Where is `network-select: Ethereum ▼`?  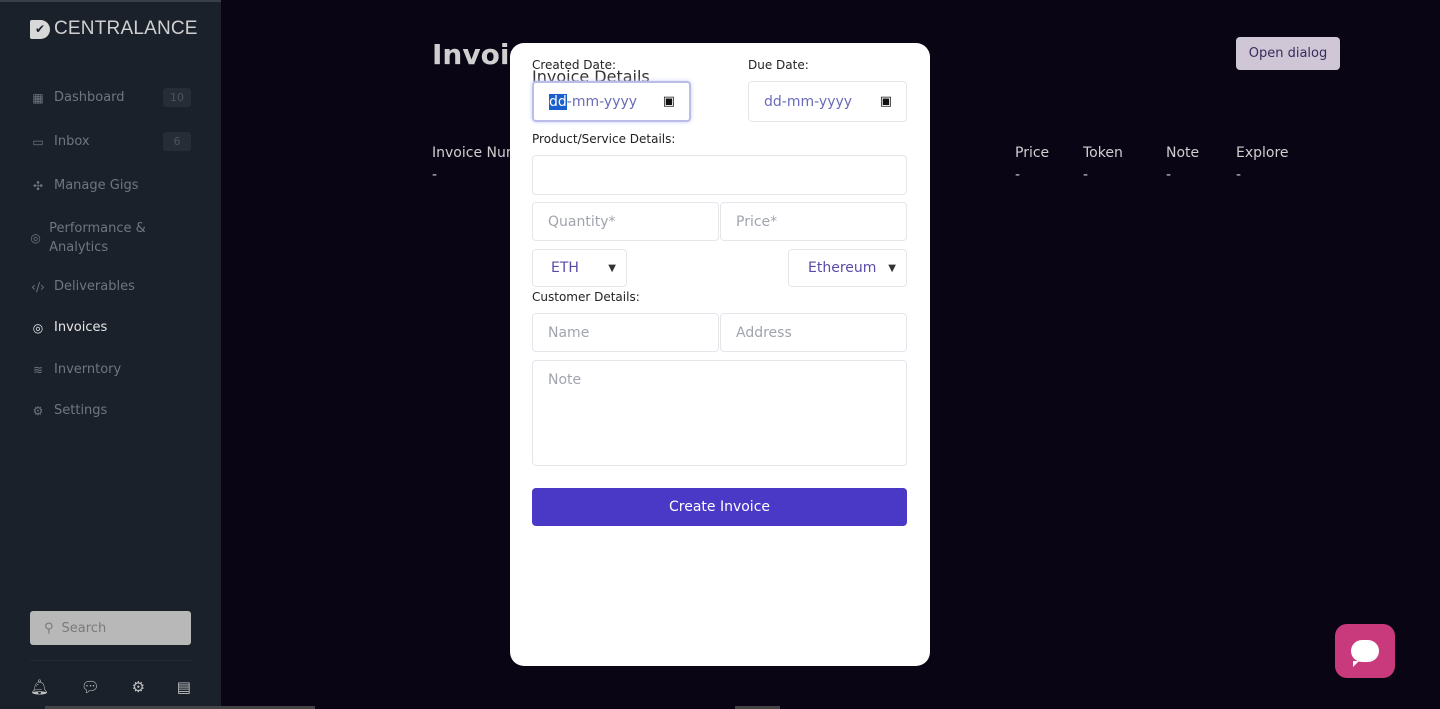
network-select: Ethereum ▼ is located at coordinates (847, 268).